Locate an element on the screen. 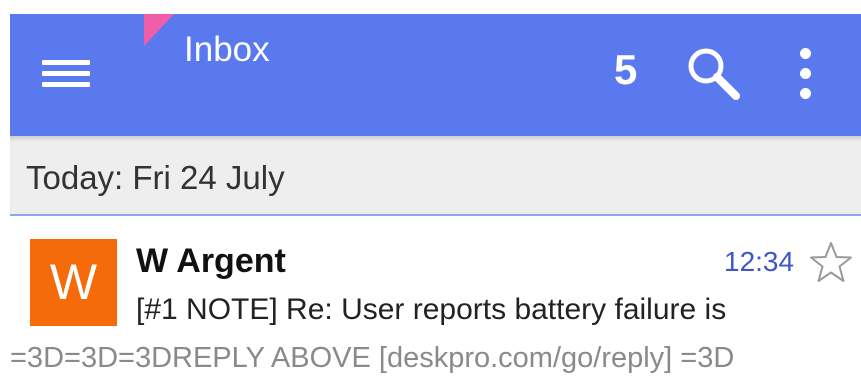 This screenshot has width=861, height=387. star-icon is located at coordinates (831, 263).